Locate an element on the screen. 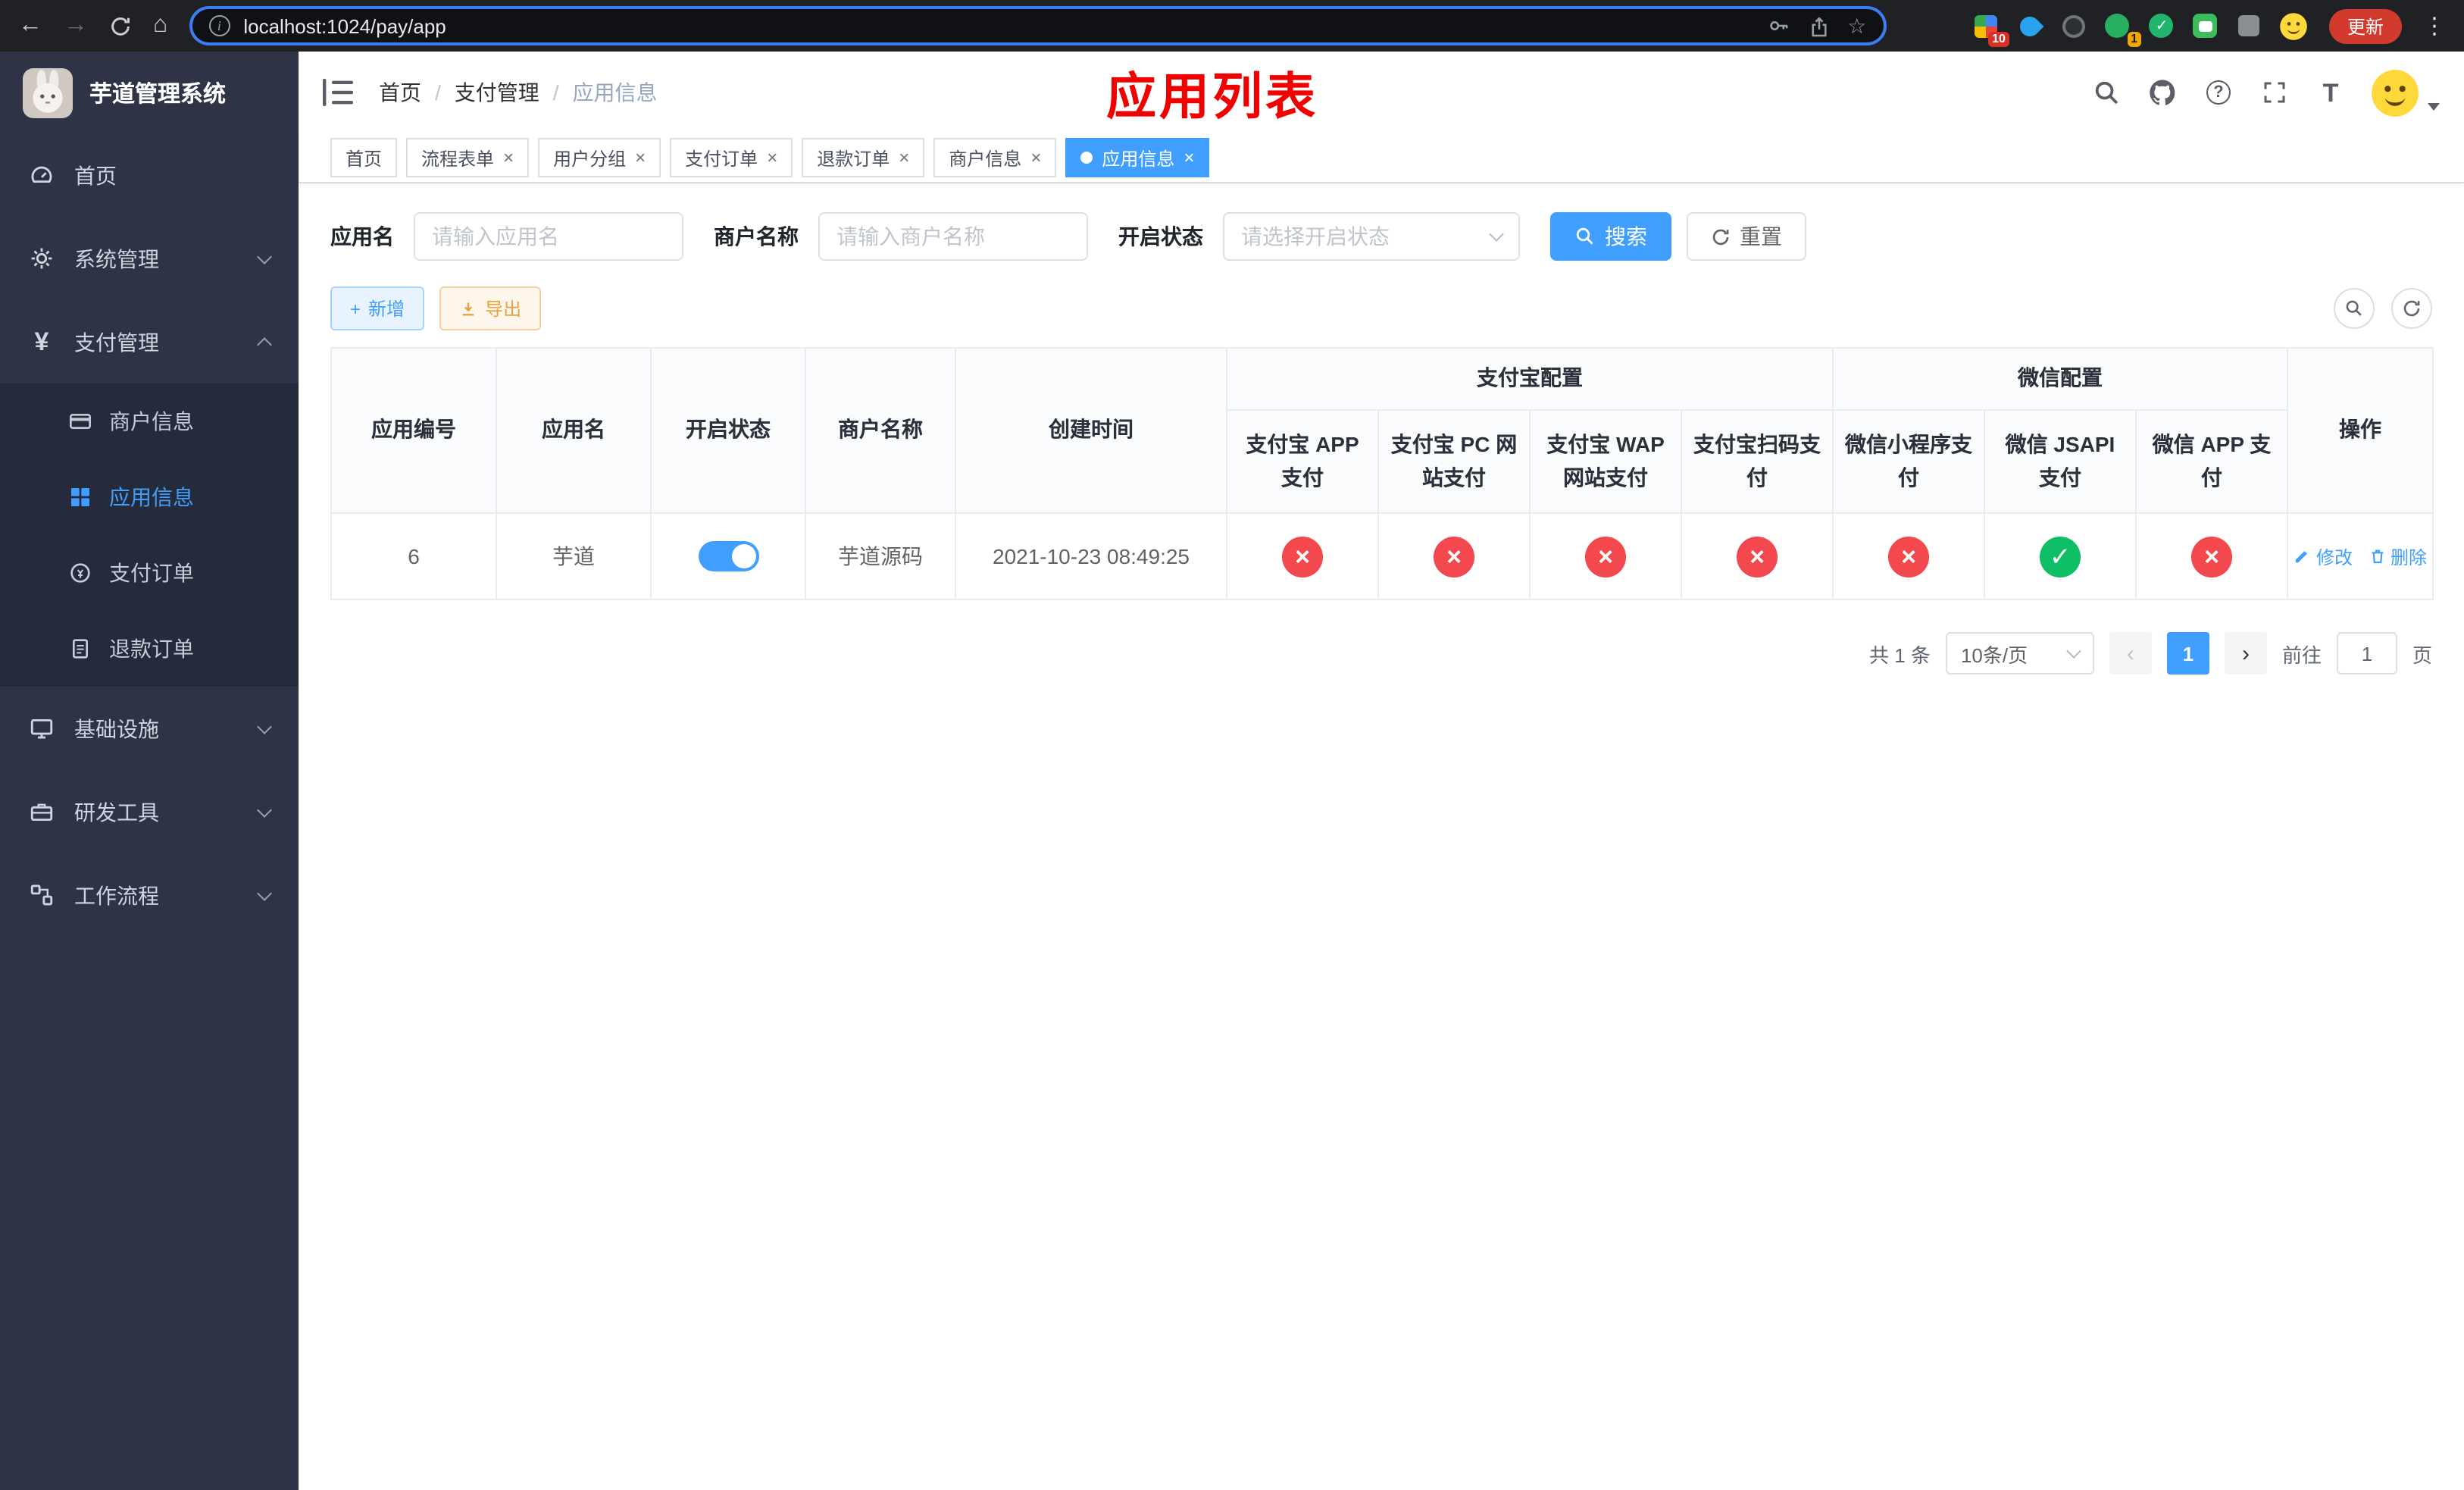 The image size is (2464, 1490). search-icon is located at coordinates (2106, 92).